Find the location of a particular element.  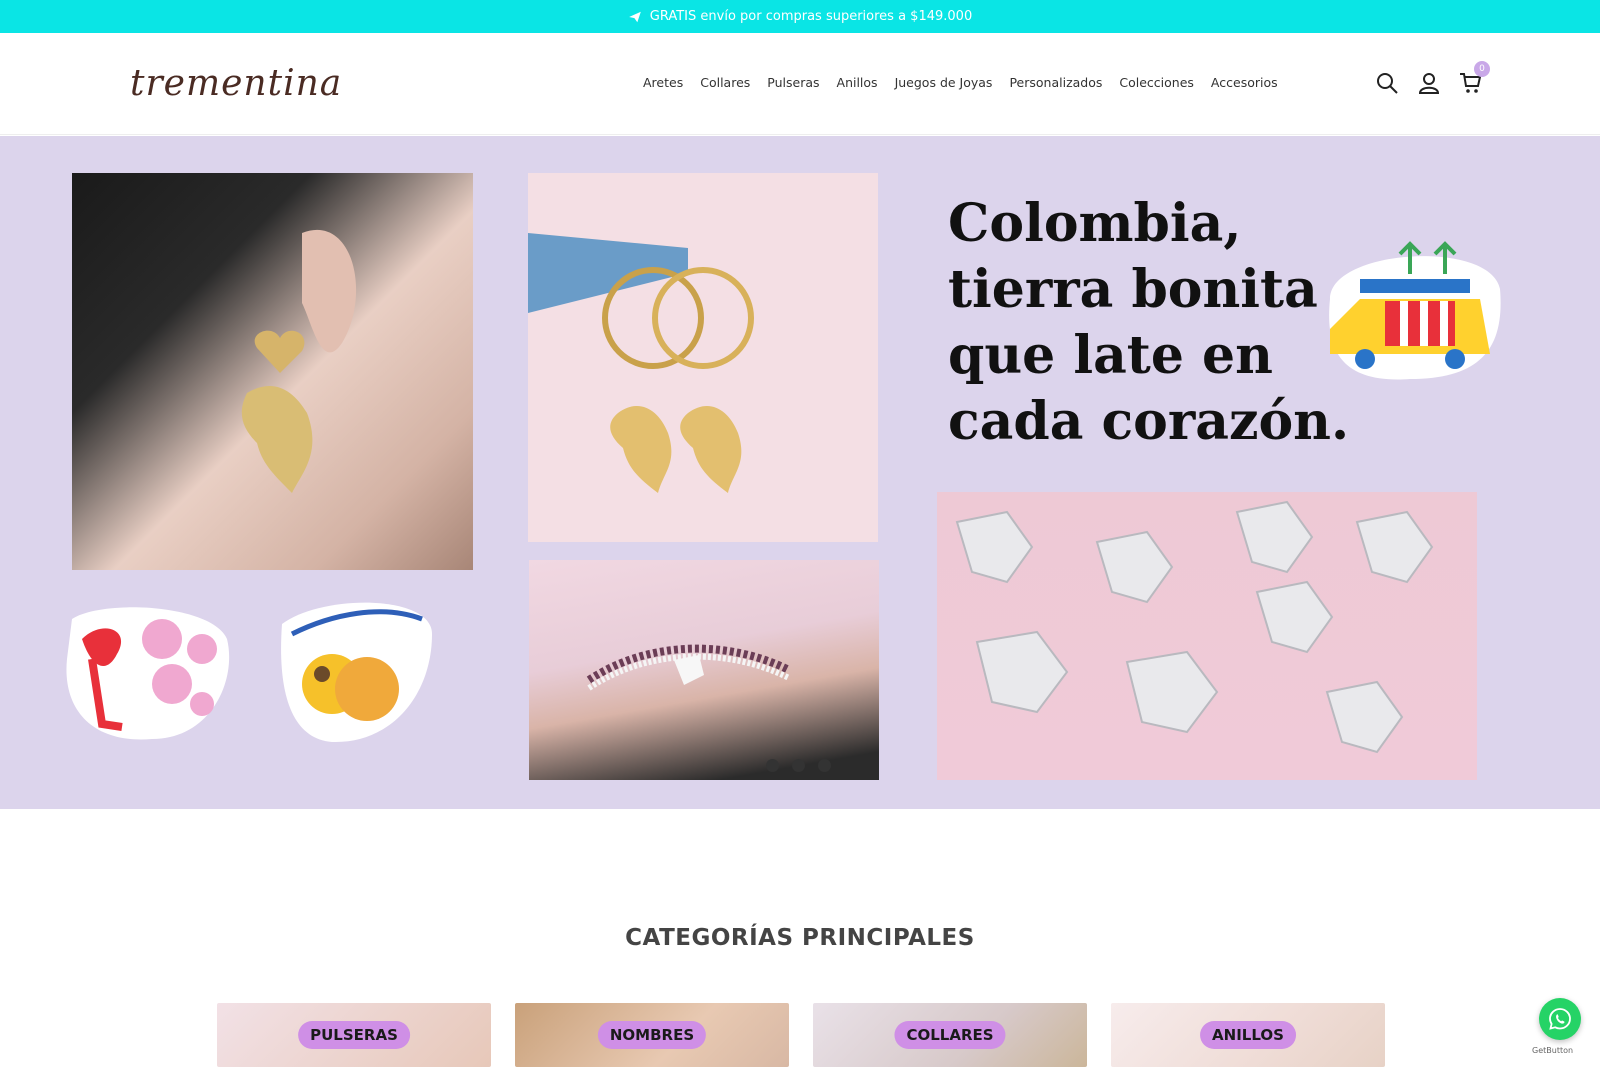

whatsapp-button is located at coordinates (1560, 1019).